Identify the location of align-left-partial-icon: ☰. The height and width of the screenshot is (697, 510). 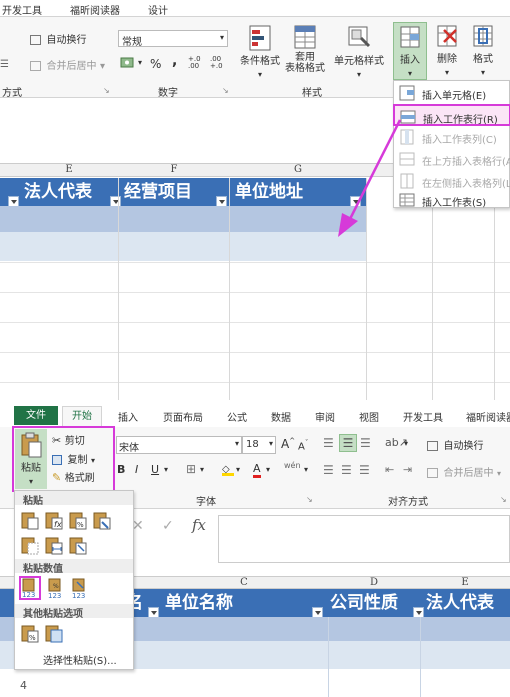
(4, 64).